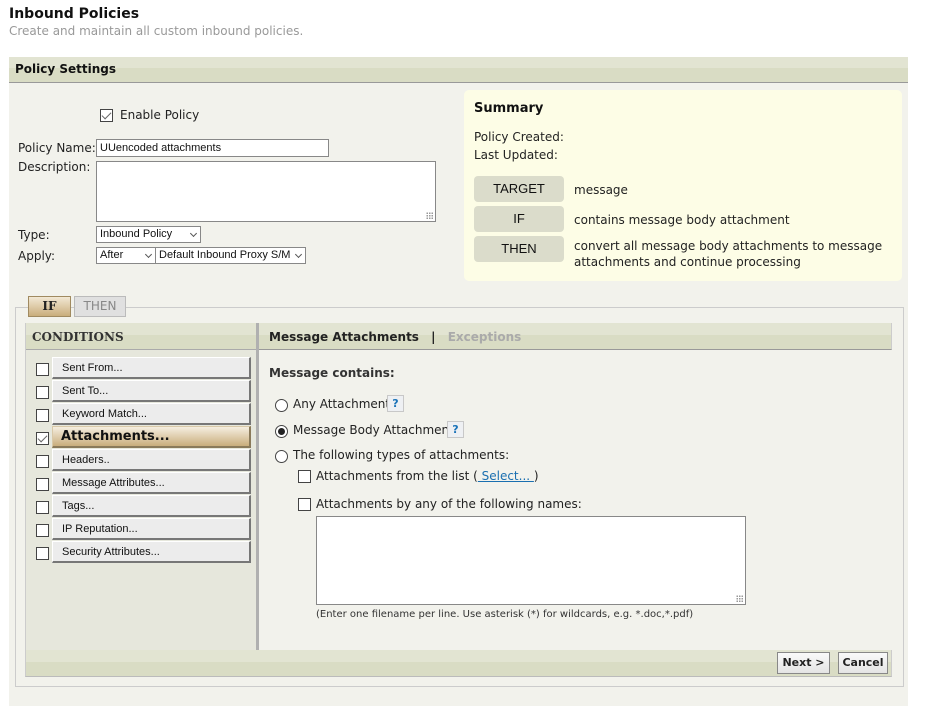 Image resolution: width=945 pixels, height=706 pixels. What do you see at coordinates (519, 137) in the screenshot?
I see `policy-created-label: Policy Created:` at bounding box center [519, 137].